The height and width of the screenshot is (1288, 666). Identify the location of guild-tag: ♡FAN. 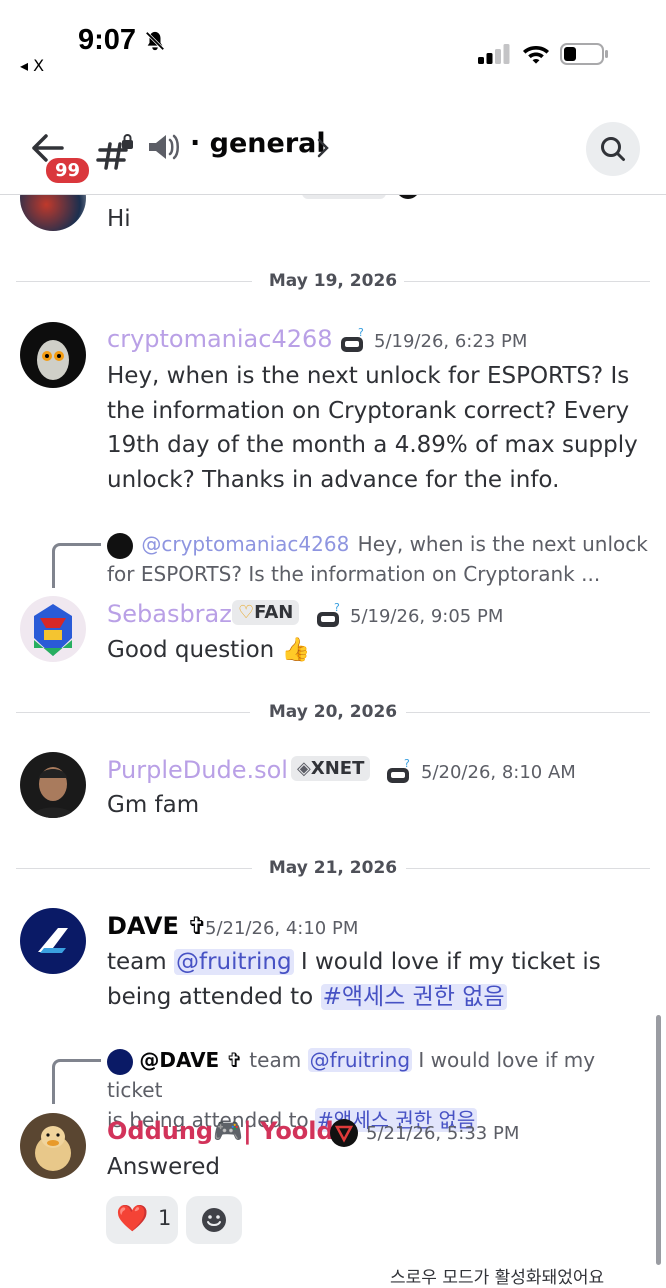
(266, 612).